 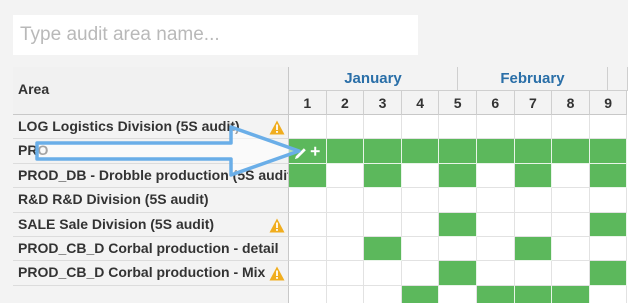 What do you see at coordinates (533, 79) in the screenshot?
I see `month-header-february: February` at bounding box center [533, 79].